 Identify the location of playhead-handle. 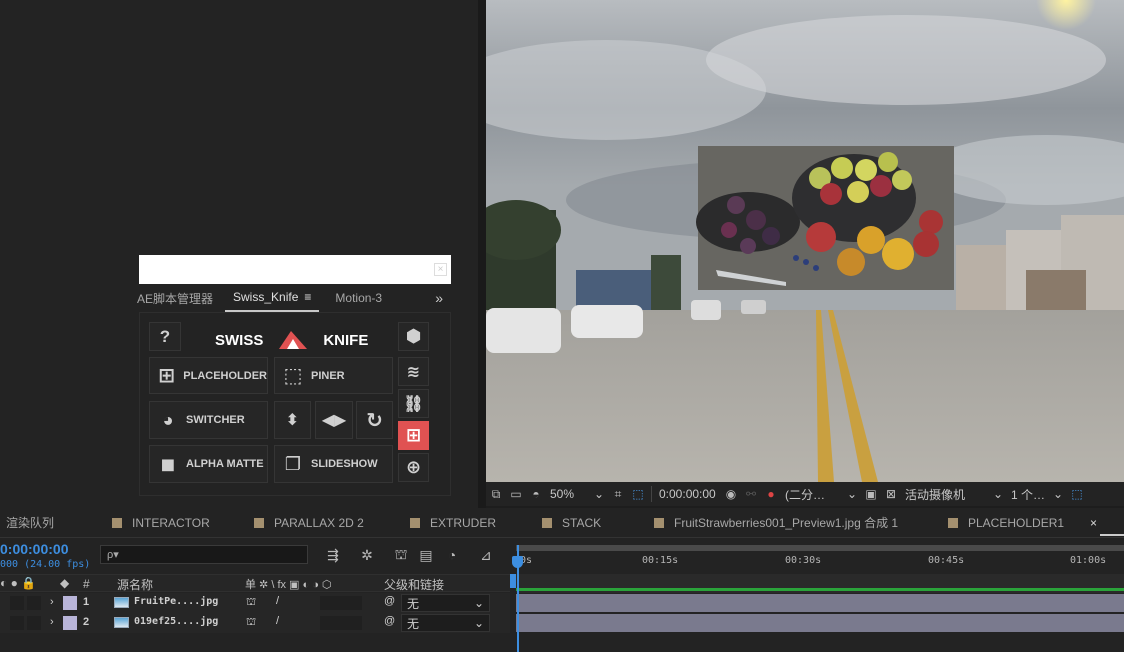
(517, 562).